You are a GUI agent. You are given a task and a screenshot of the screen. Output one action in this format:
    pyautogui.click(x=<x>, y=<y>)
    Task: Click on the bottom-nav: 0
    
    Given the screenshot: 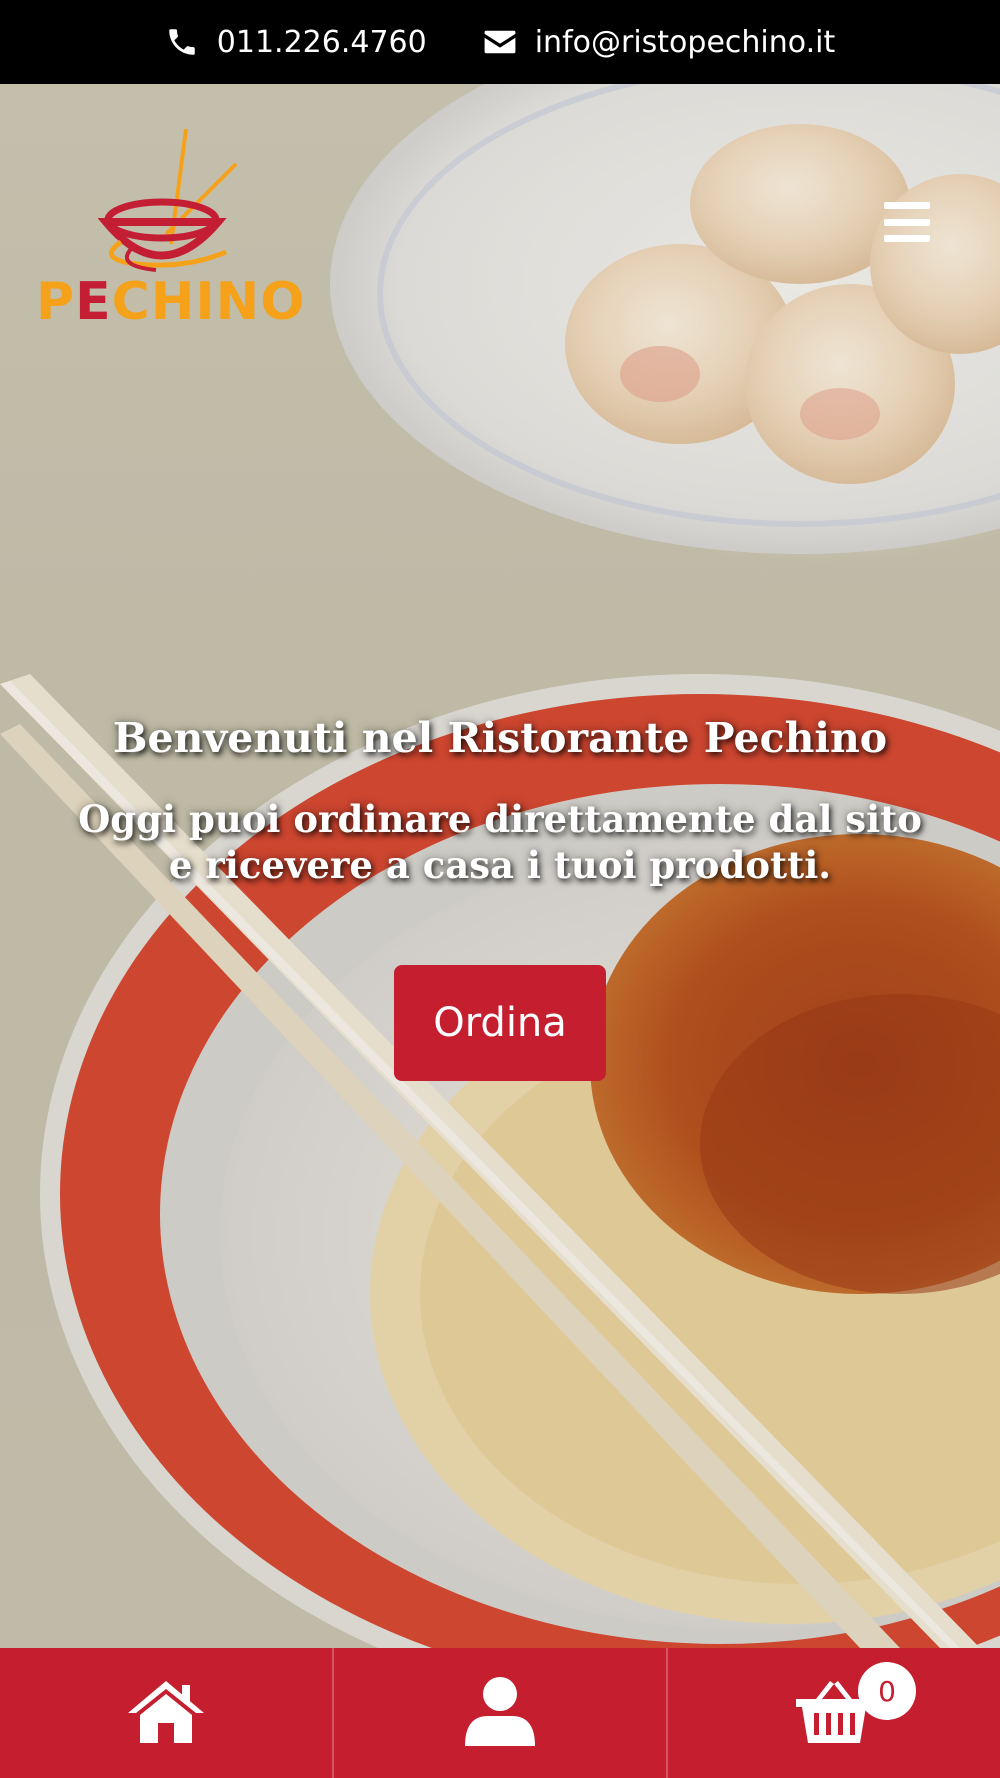 What is the action you would take?
    pyautogui.click(x=500, y=1713)
    